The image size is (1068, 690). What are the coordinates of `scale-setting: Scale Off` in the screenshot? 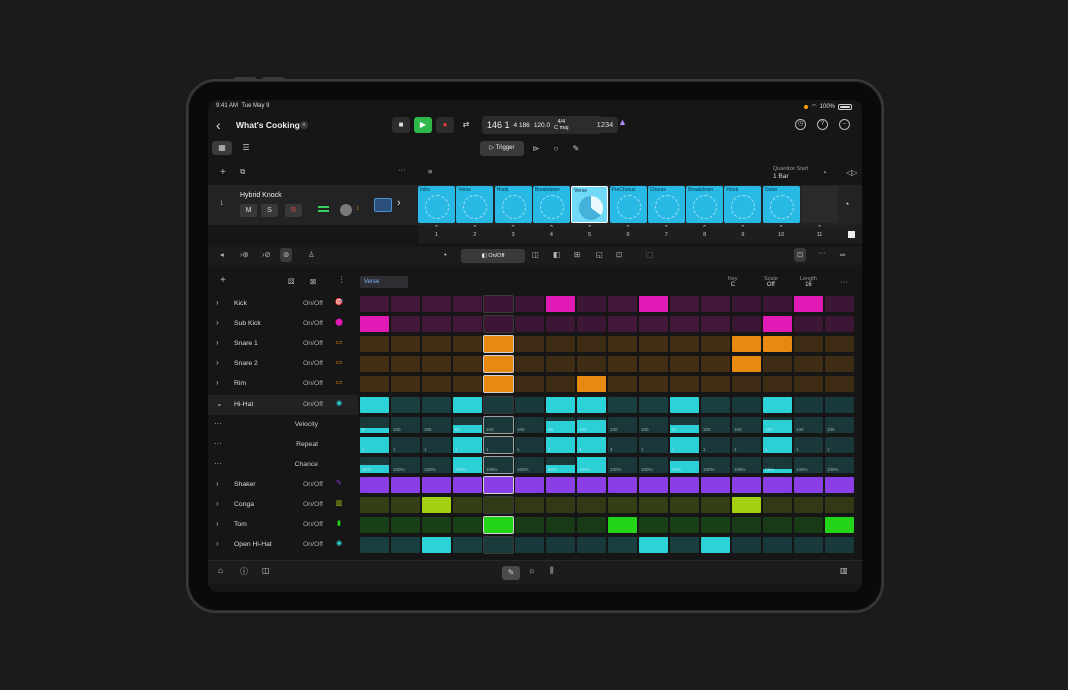 It's located at (771, 282).